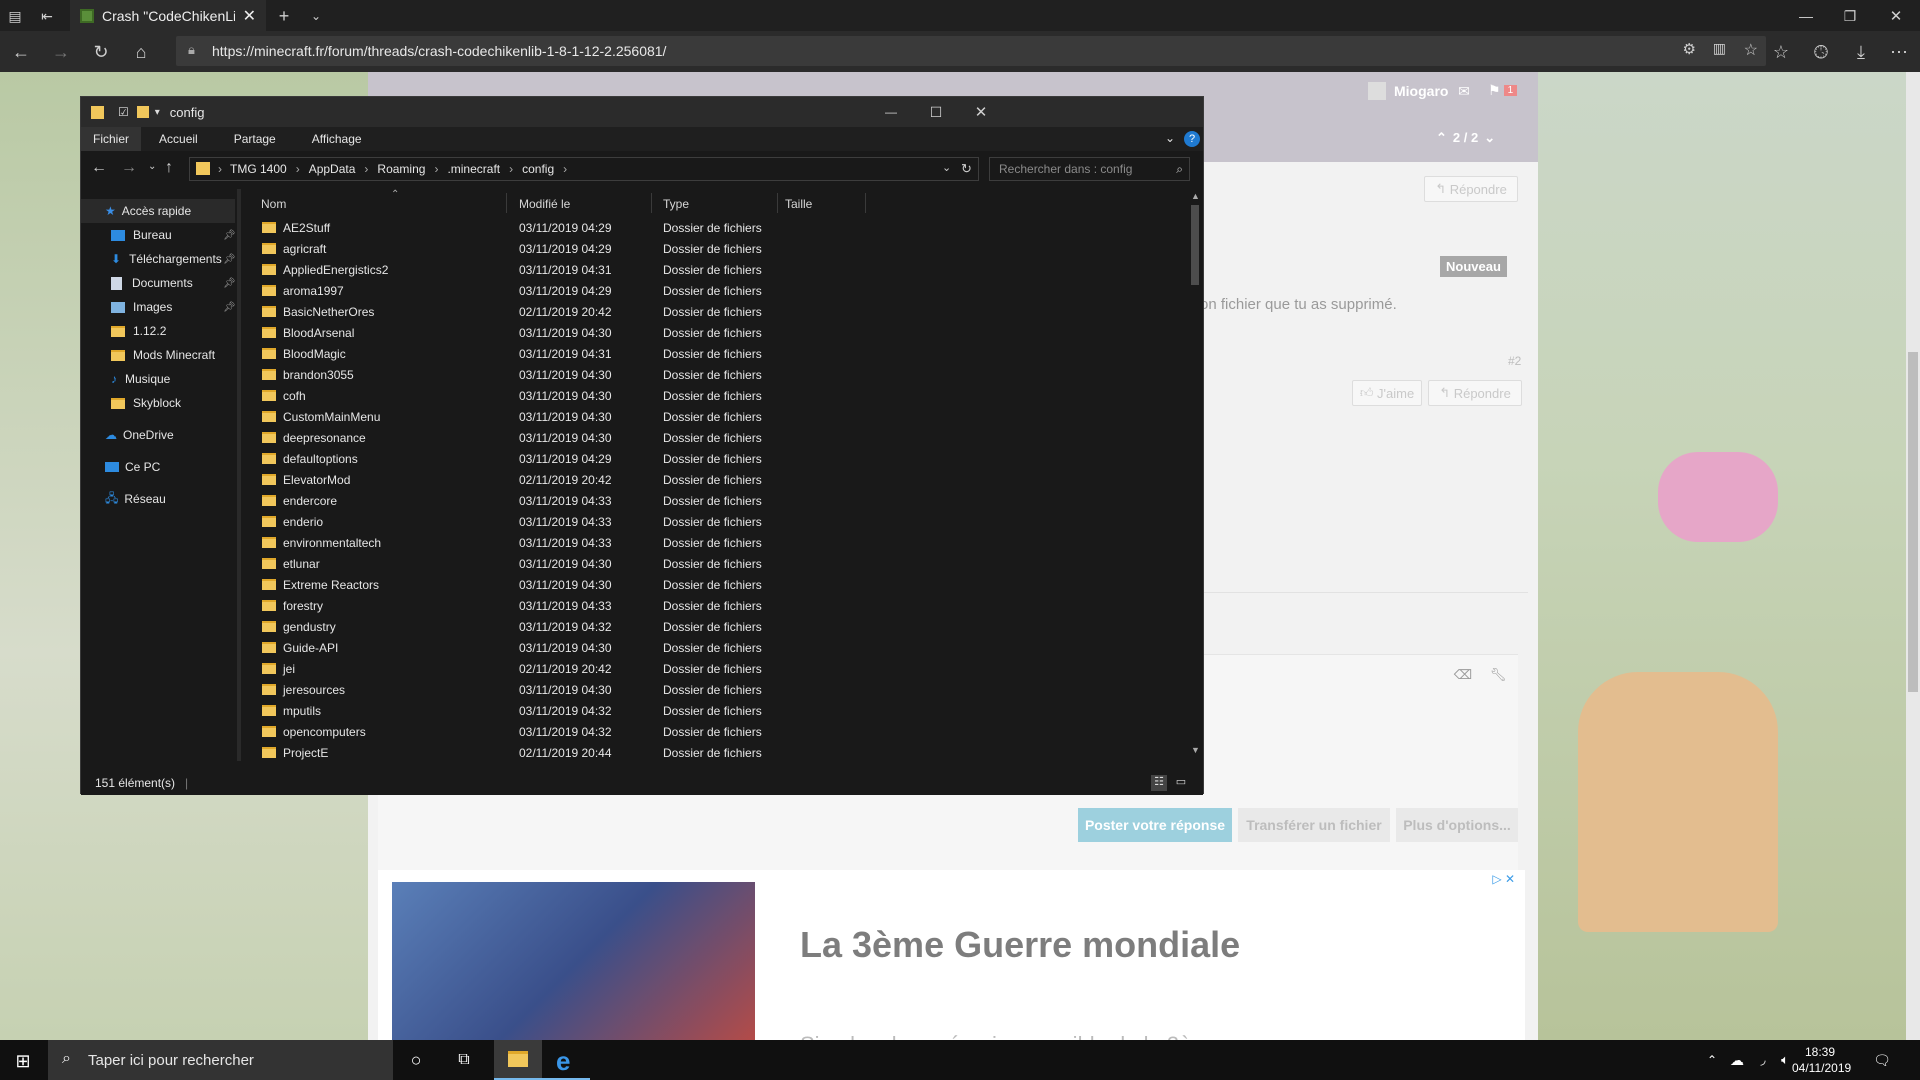 This screenshot has height=1080, width=1920. I want to click on properties-quick-icon: ☑, so click(123, 112).